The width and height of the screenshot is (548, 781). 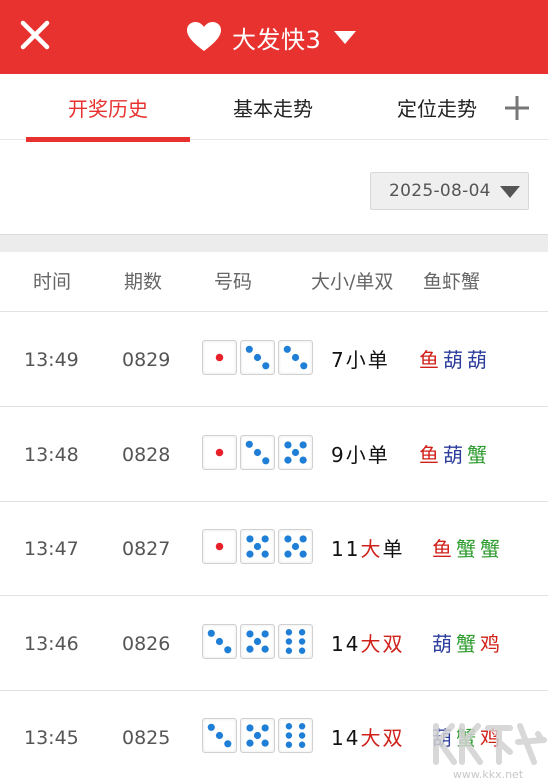 What do you see at coordinates (146, 549) in the screenshot?
I see `draw-period: 0827` at bounding box center [146, 549].